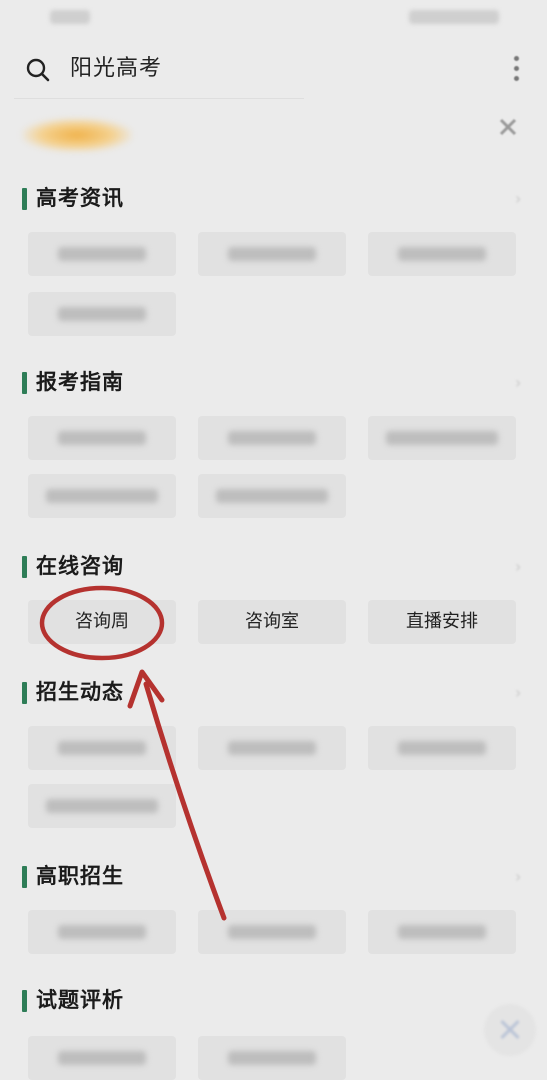 The image size is (547, 1080). I want to click on section-title: 报考指南, so click(80, 382).